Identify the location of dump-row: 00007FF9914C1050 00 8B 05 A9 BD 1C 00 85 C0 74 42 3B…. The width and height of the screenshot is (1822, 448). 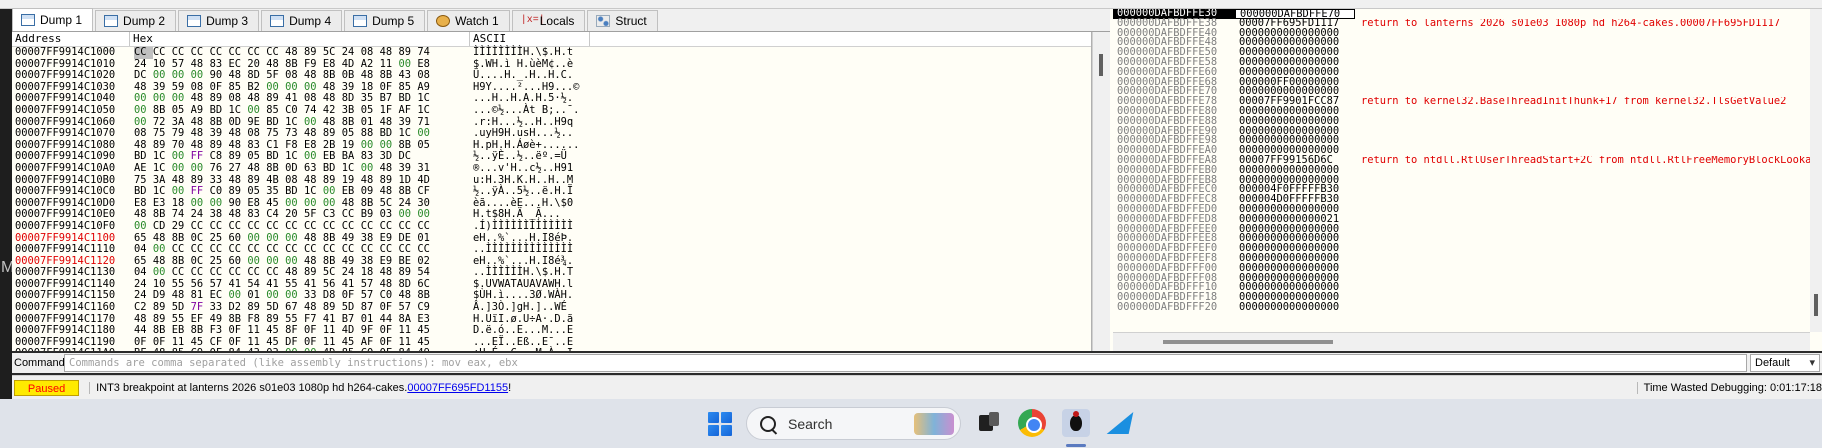
(551, 110).